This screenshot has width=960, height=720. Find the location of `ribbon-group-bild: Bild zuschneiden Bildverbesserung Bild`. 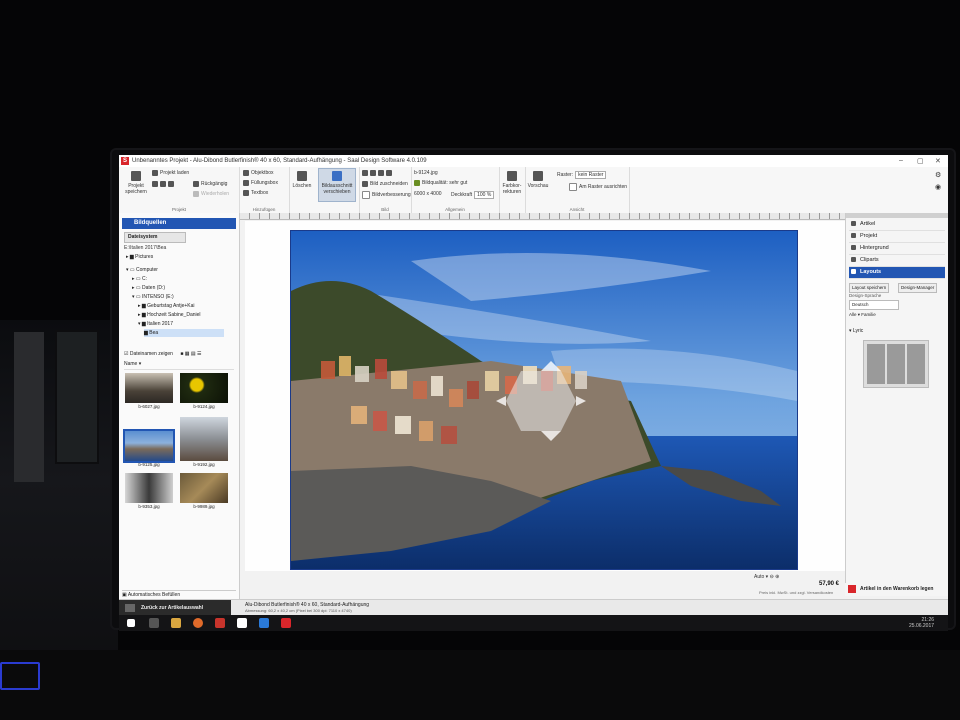

ribbon-group-bild: Bild zuschneiden Bildverbesserung Bild is located at coordinates (385, 190).